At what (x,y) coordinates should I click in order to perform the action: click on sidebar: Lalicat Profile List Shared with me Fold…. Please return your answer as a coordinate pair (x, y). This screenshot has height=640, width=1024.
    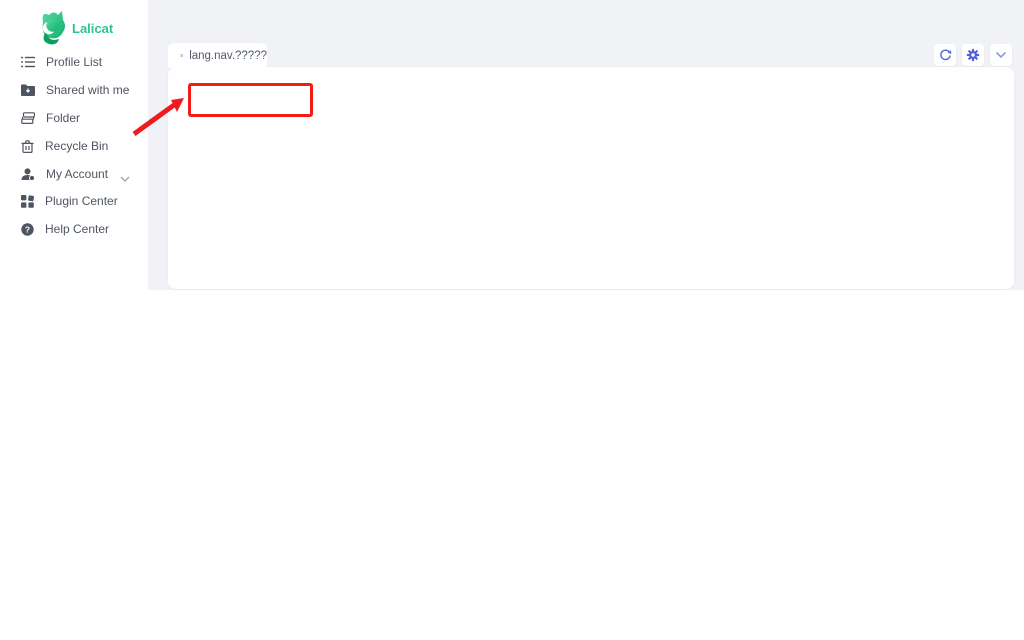
    Looking at the image, I should click on (74, 320).